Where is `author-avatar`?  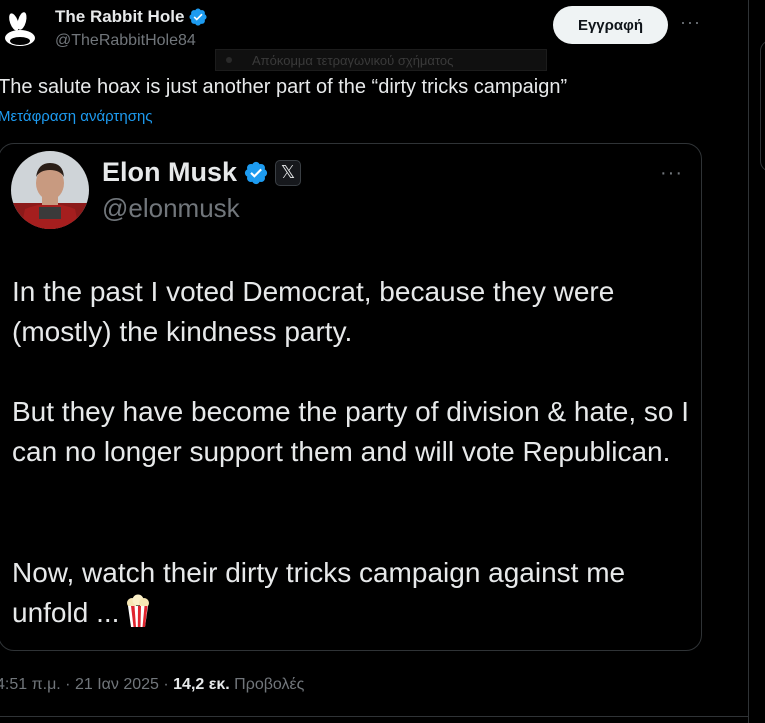 author-avatar is located at coordinates (20, 30).